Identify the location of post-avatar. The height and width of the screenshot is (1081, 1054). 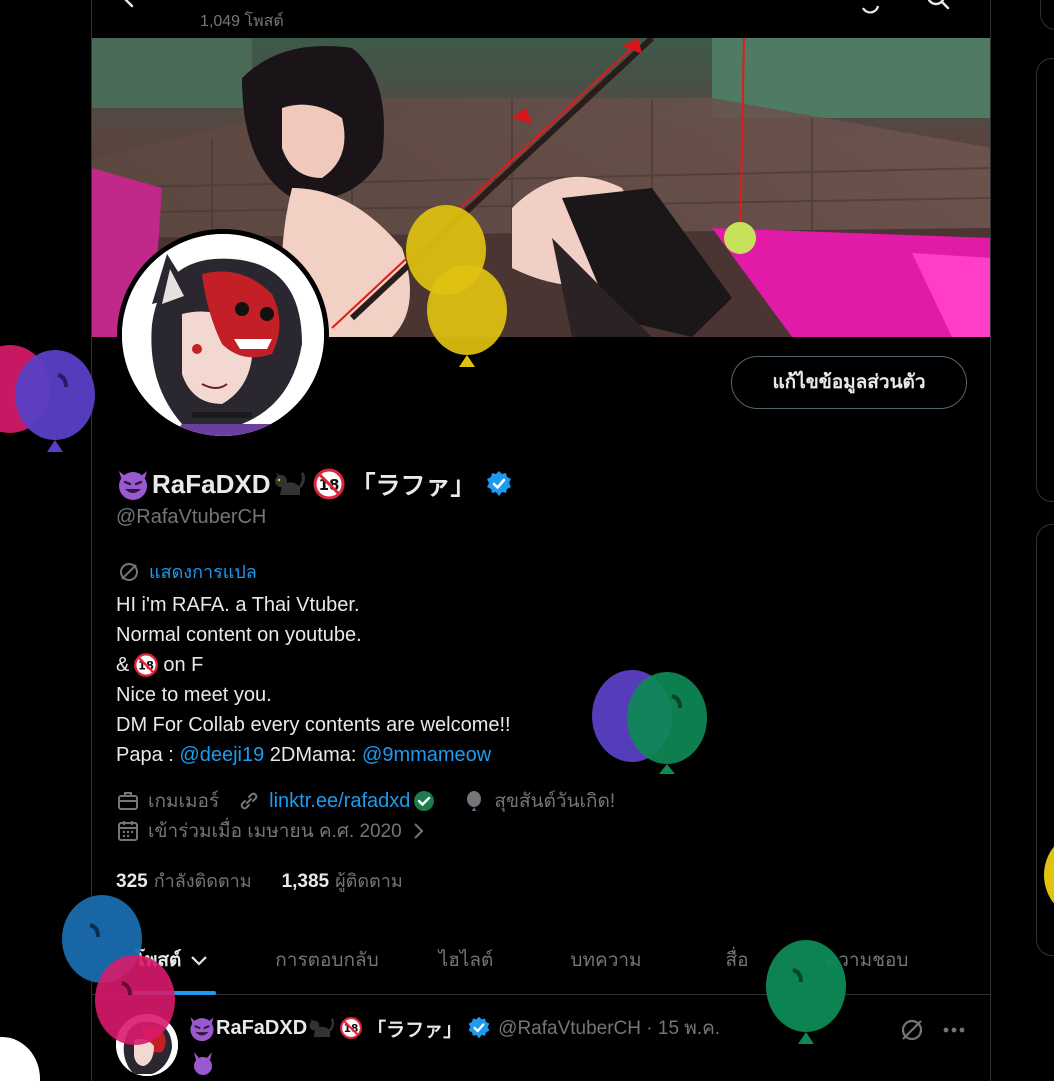
(147, 1045).